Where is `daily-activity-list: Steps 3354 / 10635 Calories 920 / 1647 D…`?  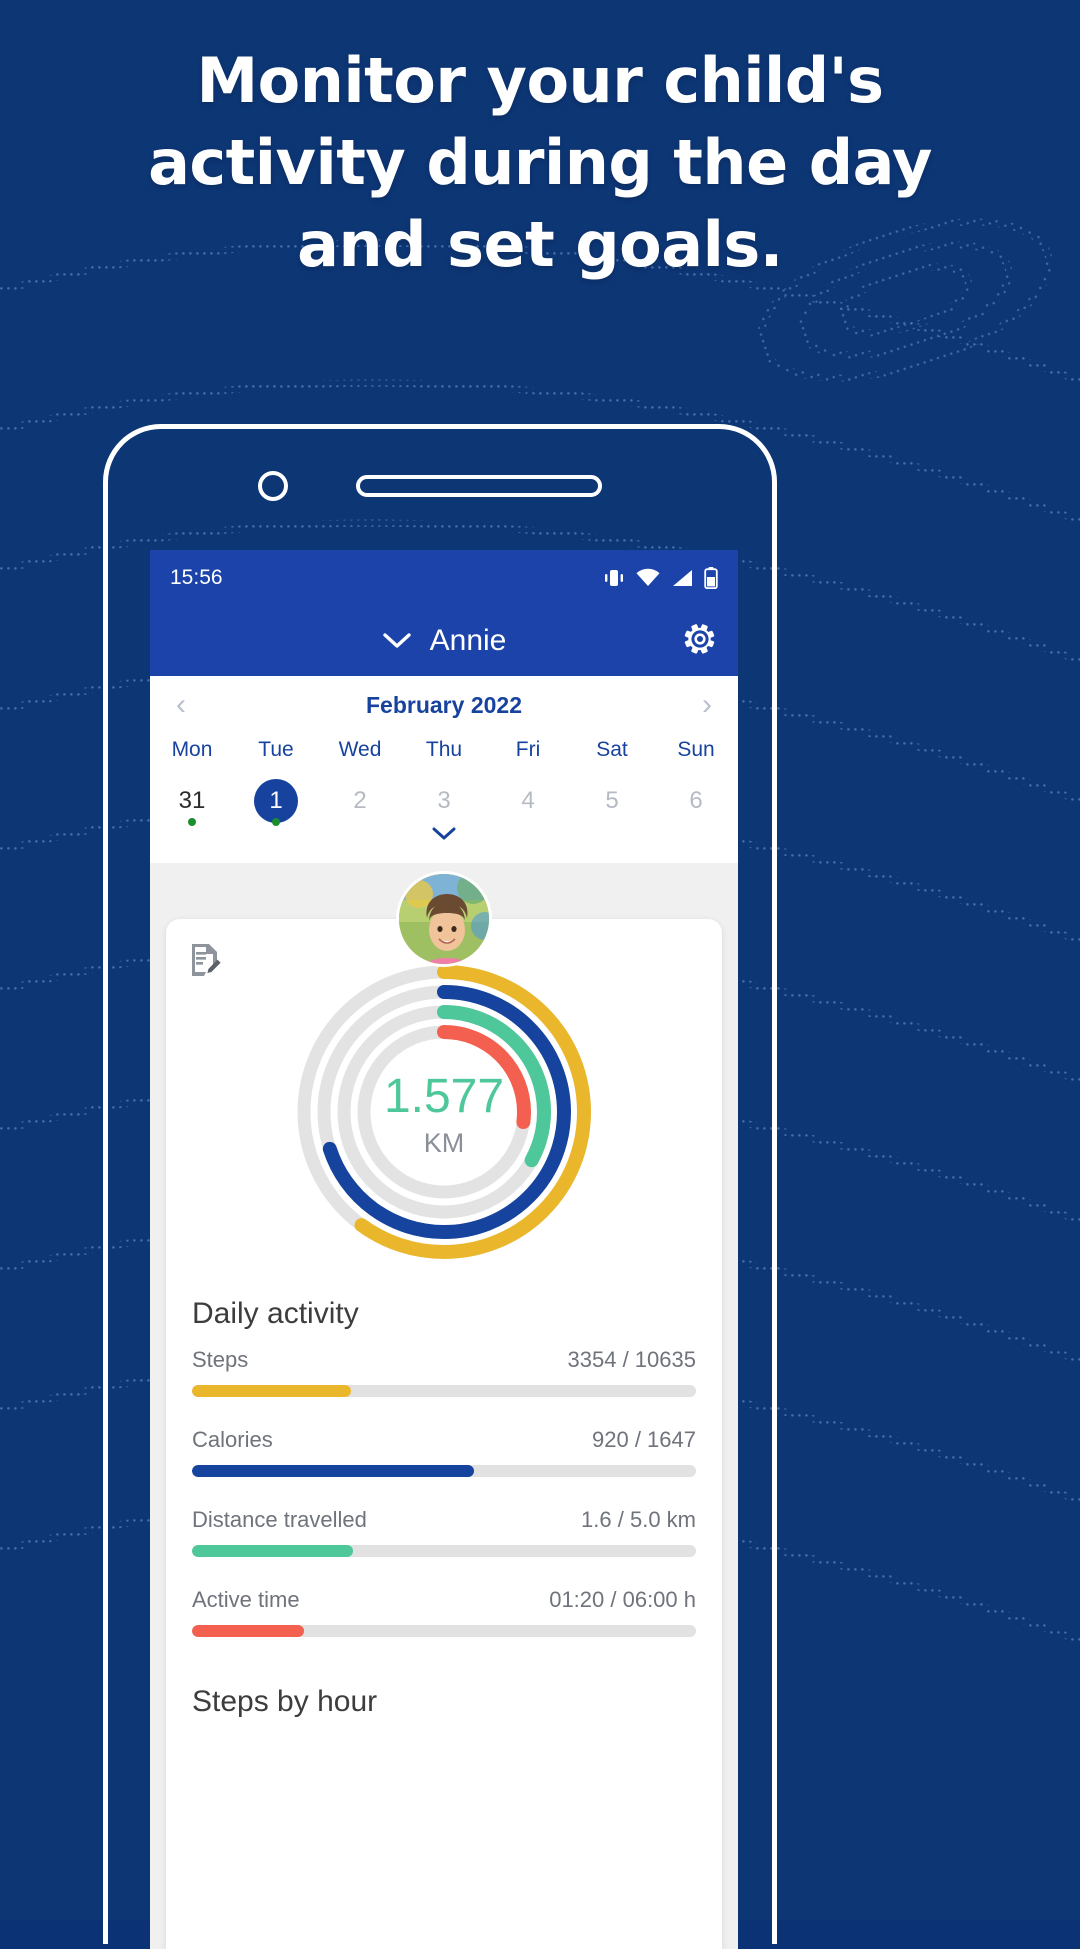
daily-activity-list: Steps 3354 / 10635 Calories 920 / 1647 D… is located at coordinates (444, 1486).